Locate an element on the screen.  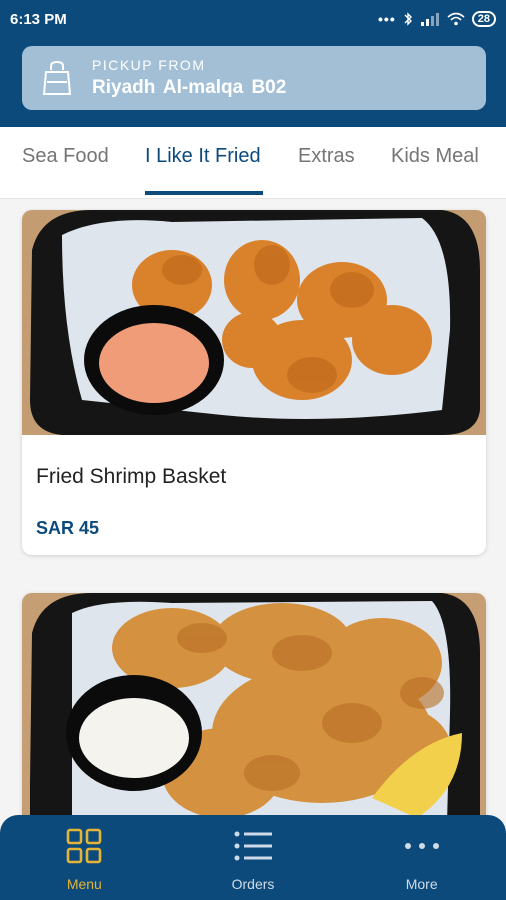
tab-extras: Extras is located at coordinates (326, 156).